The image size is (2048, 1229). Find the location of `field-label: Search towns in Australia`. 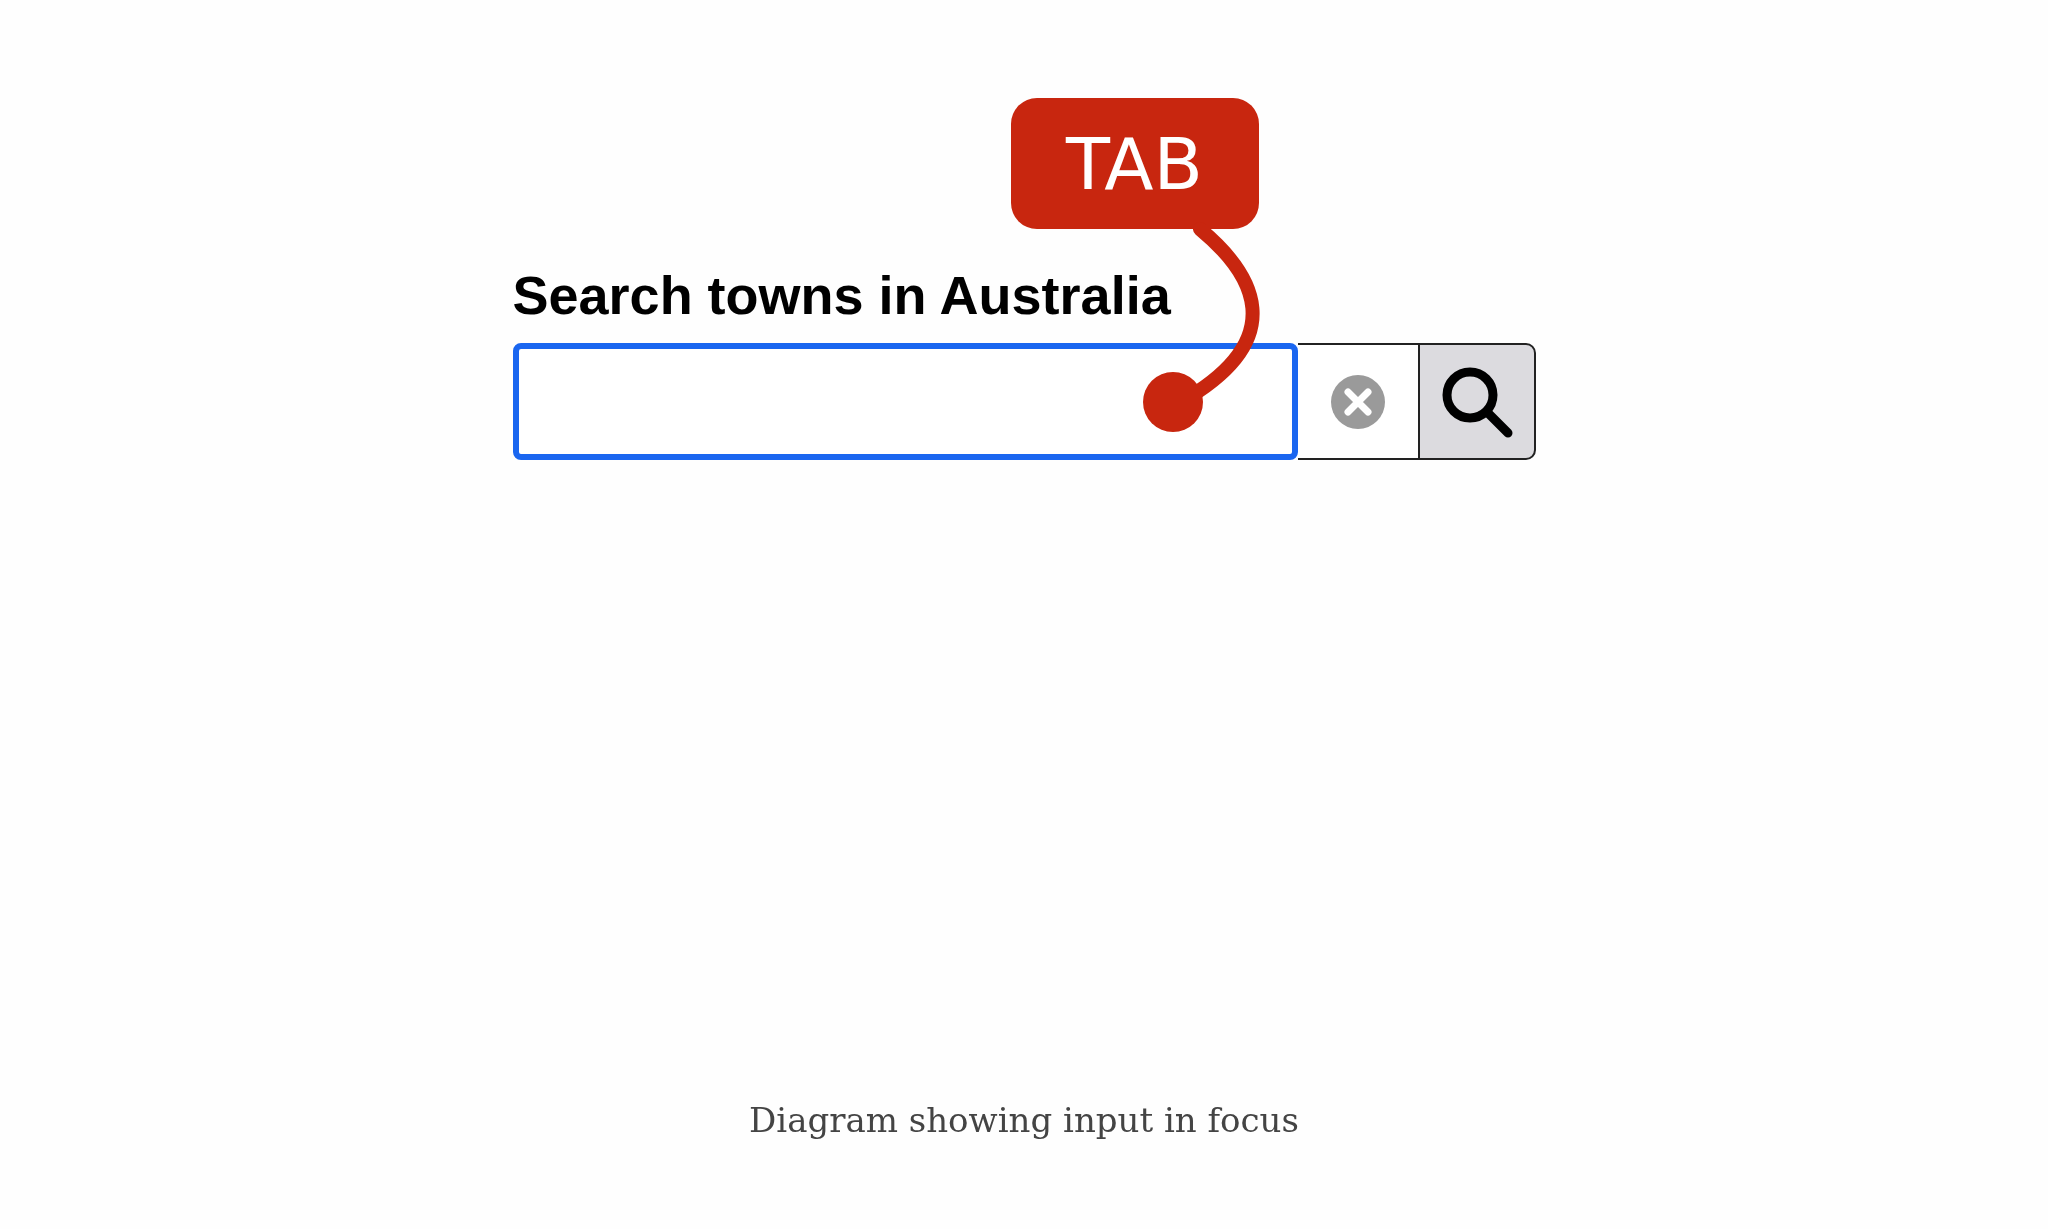

field-label: Search towns in Australia is located at coordinates (842, 295).